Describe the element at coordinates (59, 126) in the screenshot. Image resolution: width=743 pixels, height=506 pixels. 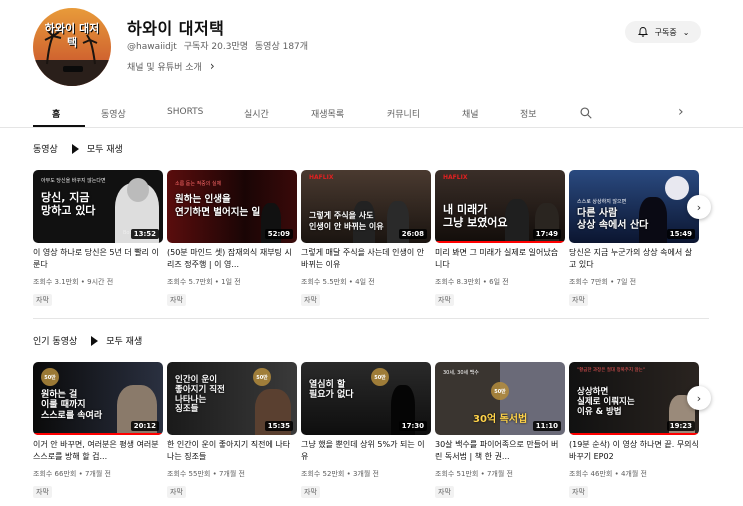
I see `active-tab-indicator` at that location.